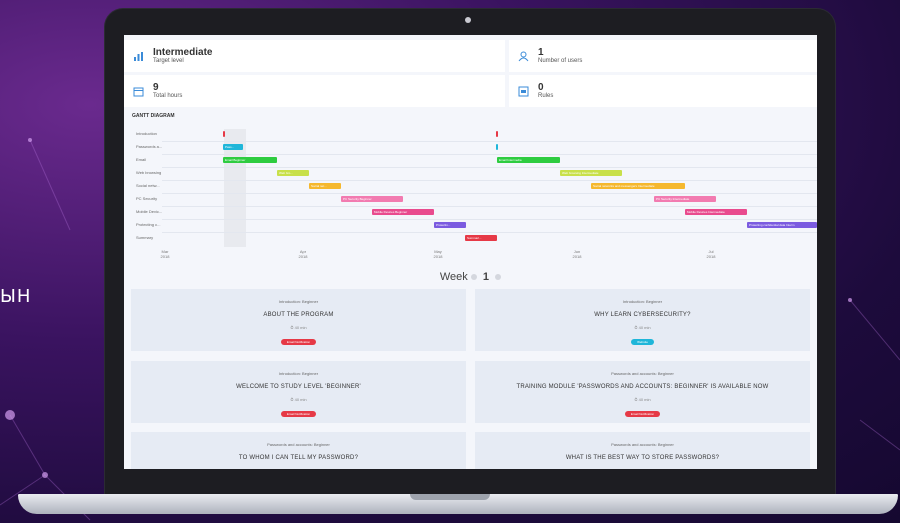 Image resolution: width=900 pixels, height=523 pixels. I want to click on rules-value: 0, so click(541, 87).